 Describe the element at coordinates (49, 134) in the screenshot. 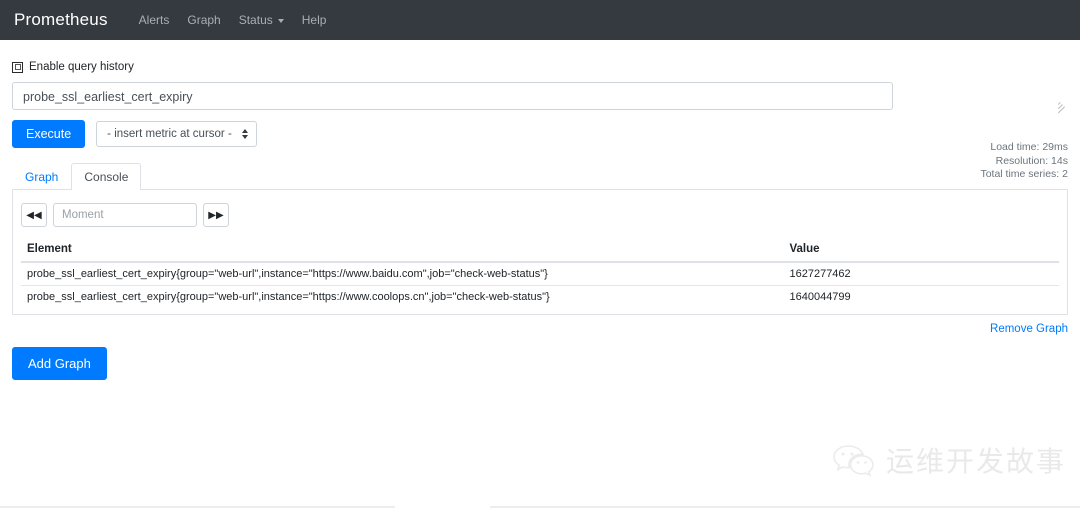

I see `execute-button: Execute` at that location.